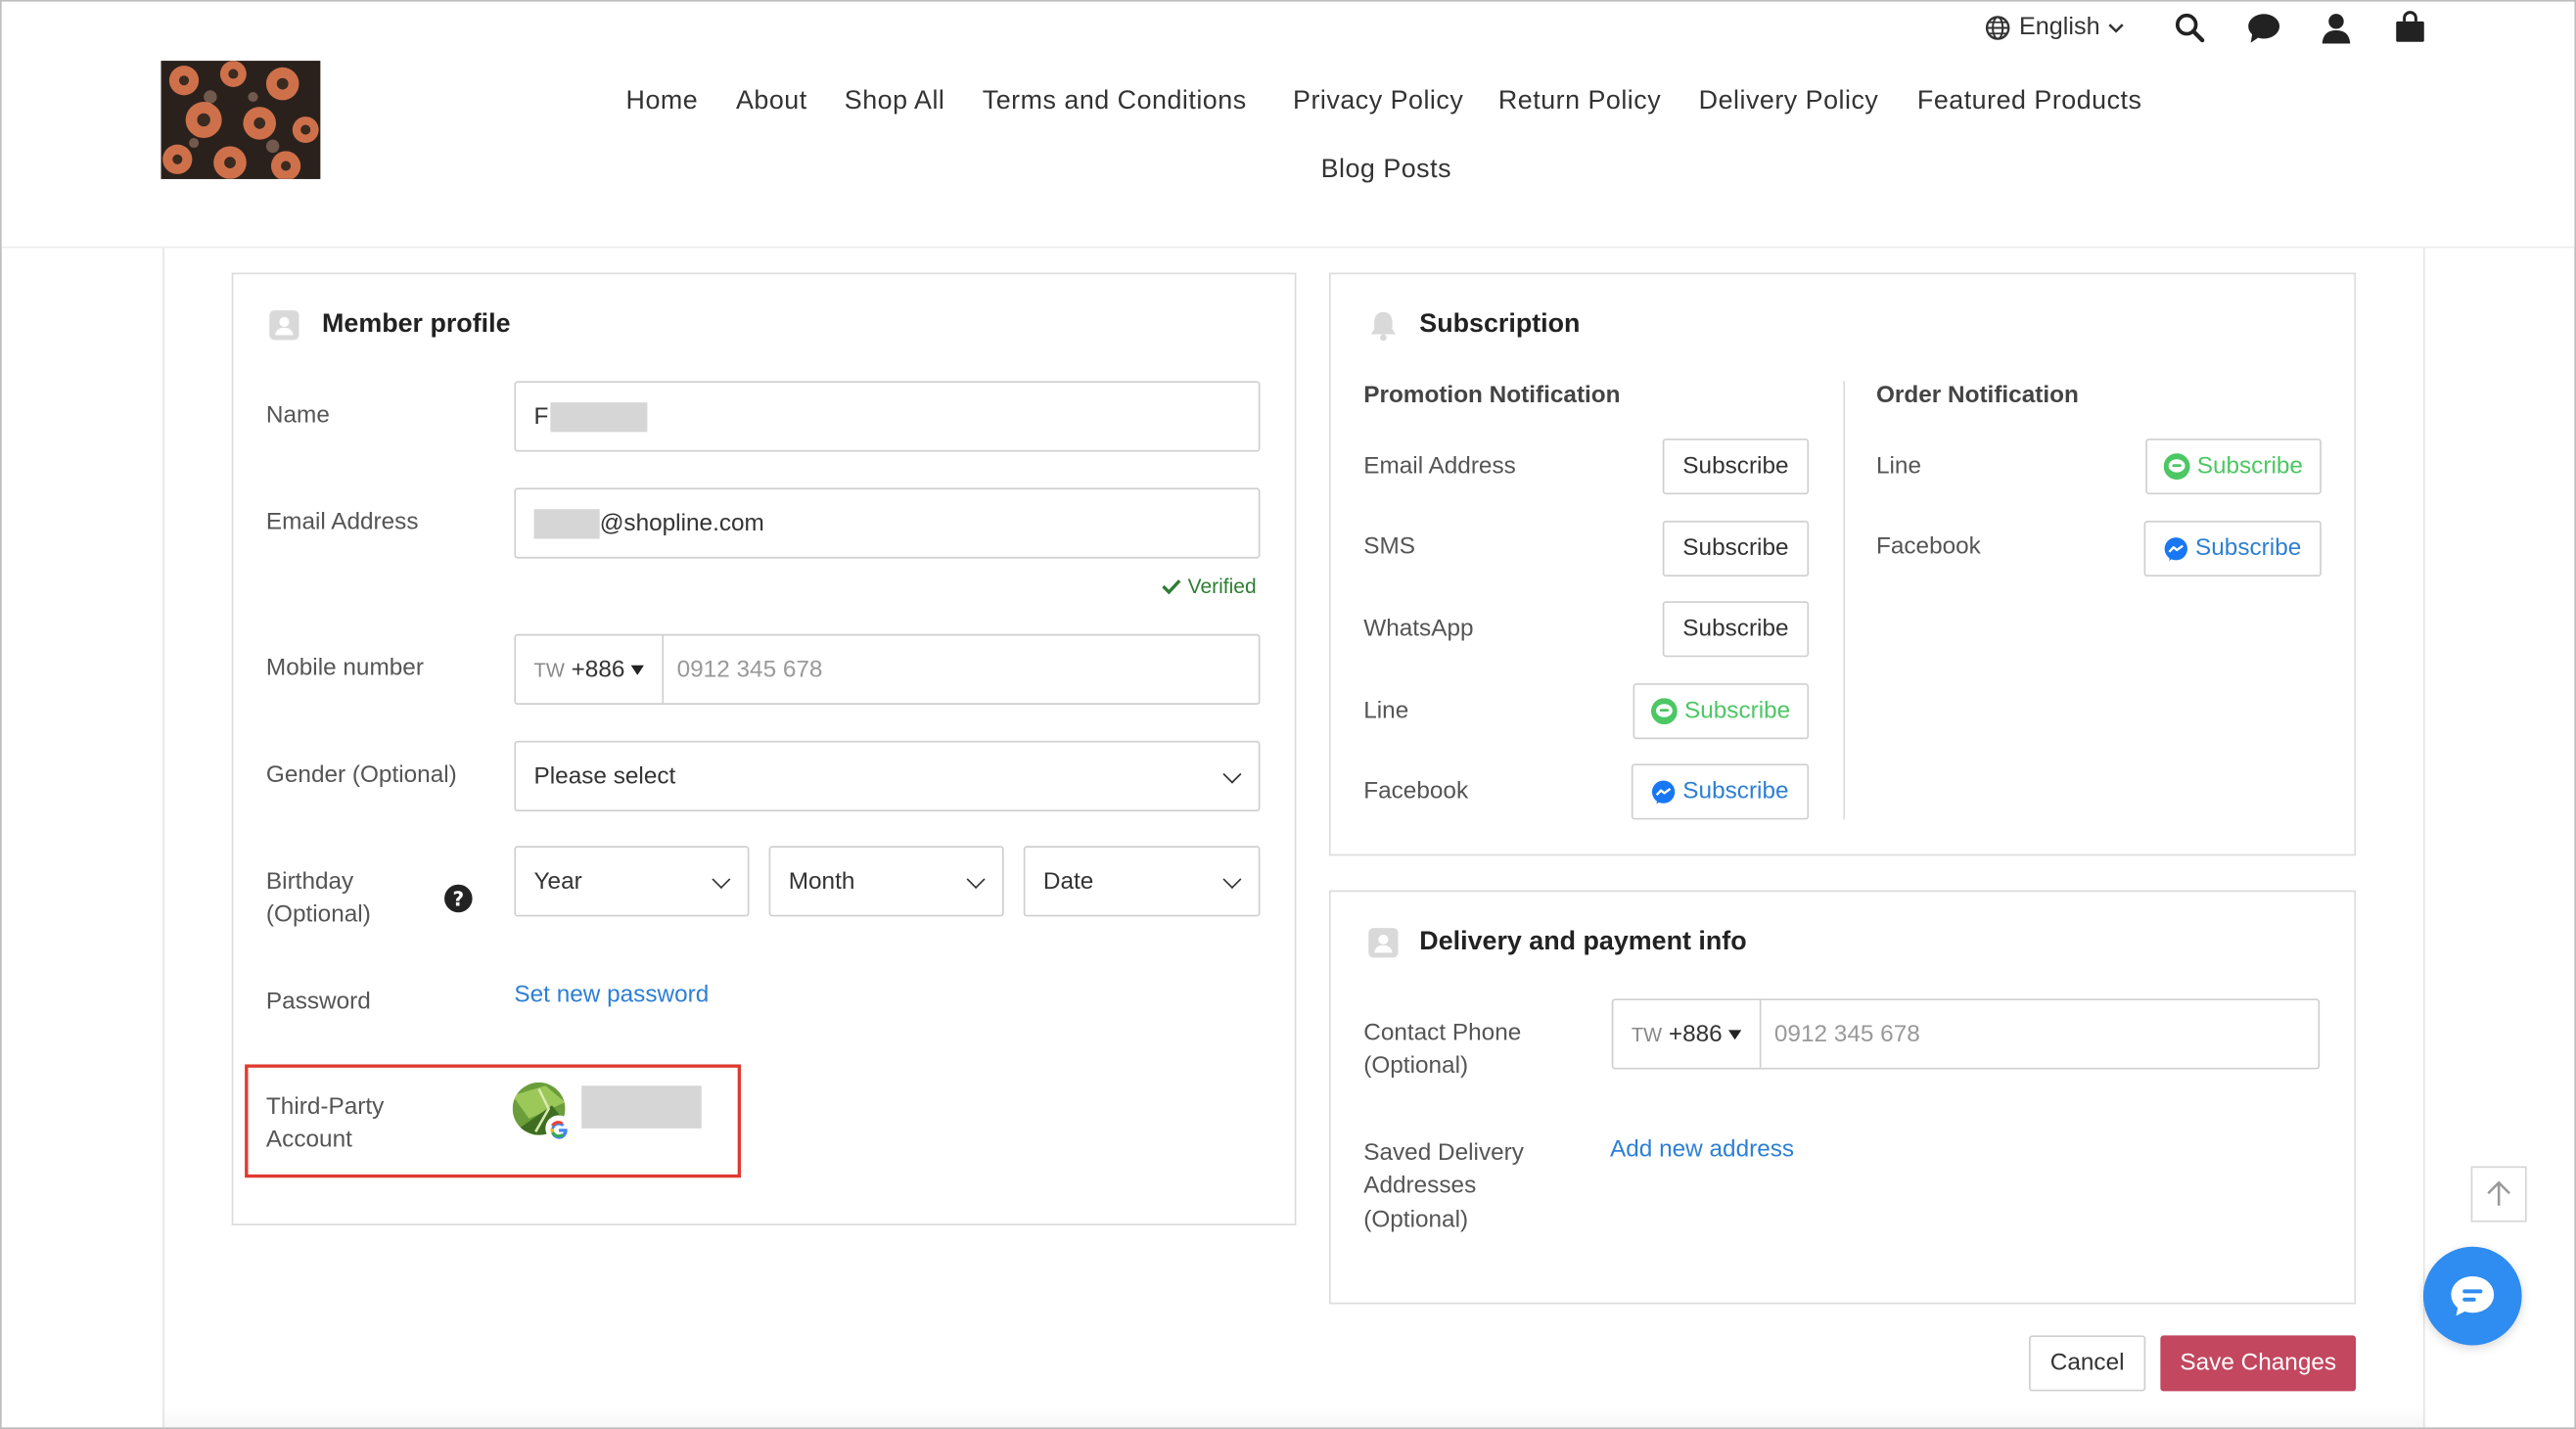 The width and height of the screenshot is (2576, 1429). Describe the element at coordinates (1386, 171) in the screenshot. I see `nav-blog: Blog Posts` at that location.